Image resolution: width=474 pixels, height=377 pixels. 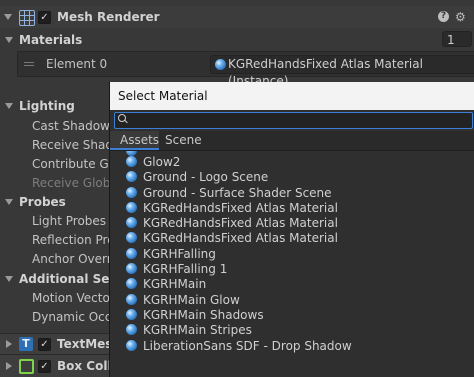 What do you see at coordinates (179, 254) in the screenshot?
I see `list-item-label: KGRHFalling` at bounding box center [179, 254].